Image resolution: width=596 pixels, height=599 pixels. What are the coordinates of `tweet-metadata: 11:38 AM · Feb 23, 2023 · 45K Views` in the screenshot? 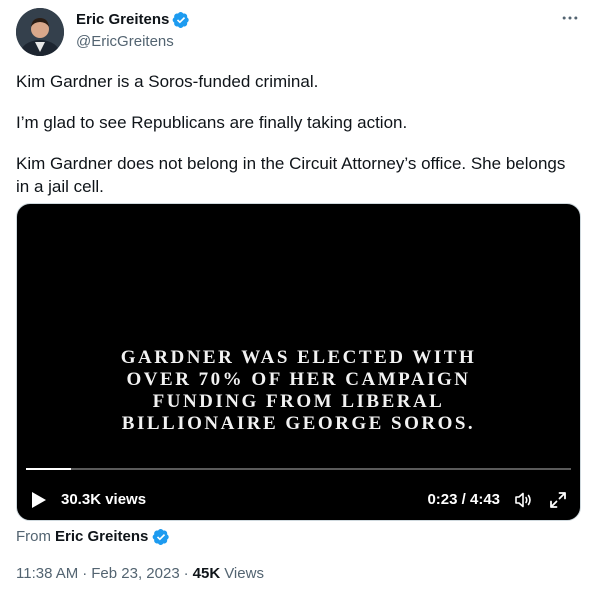 It's located at (140, 574).